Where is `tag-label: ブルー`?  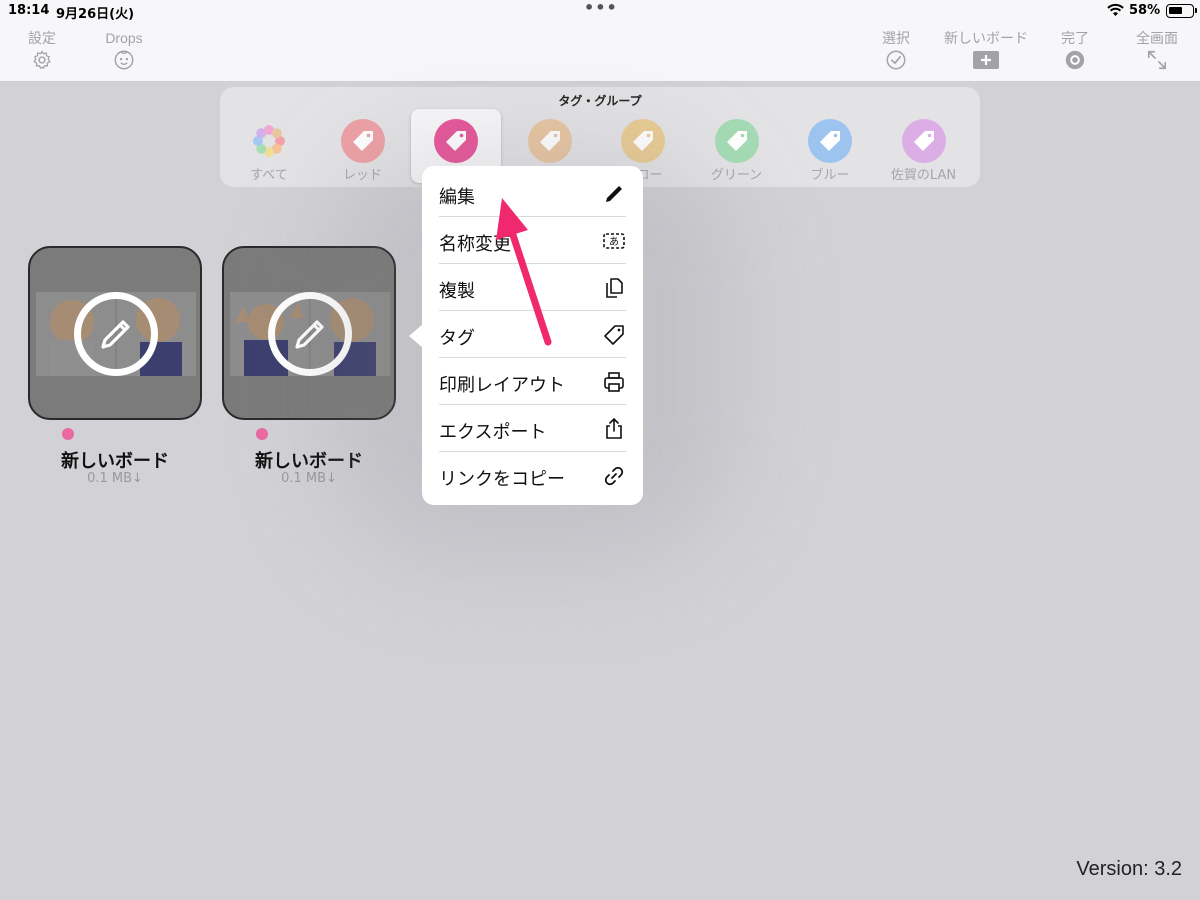 tag-label: ブルー is located at coordinates (830, 175).